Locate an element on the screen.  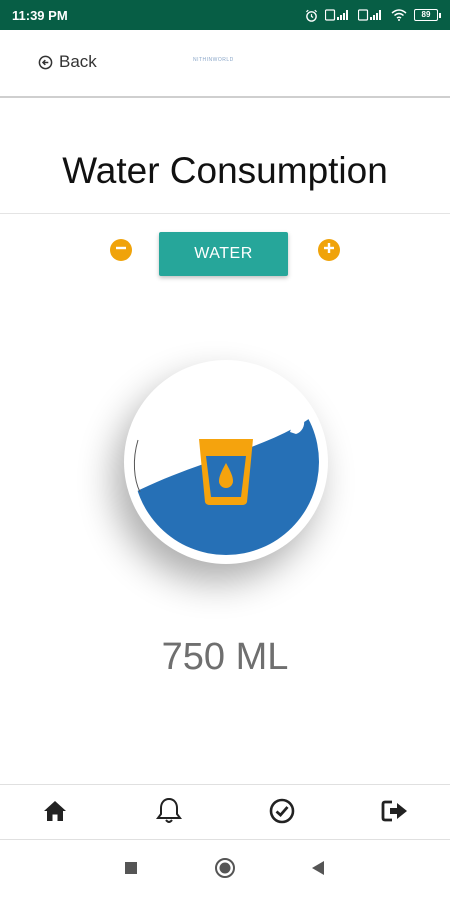
bottom-nav is located at coordinates (225, 812).